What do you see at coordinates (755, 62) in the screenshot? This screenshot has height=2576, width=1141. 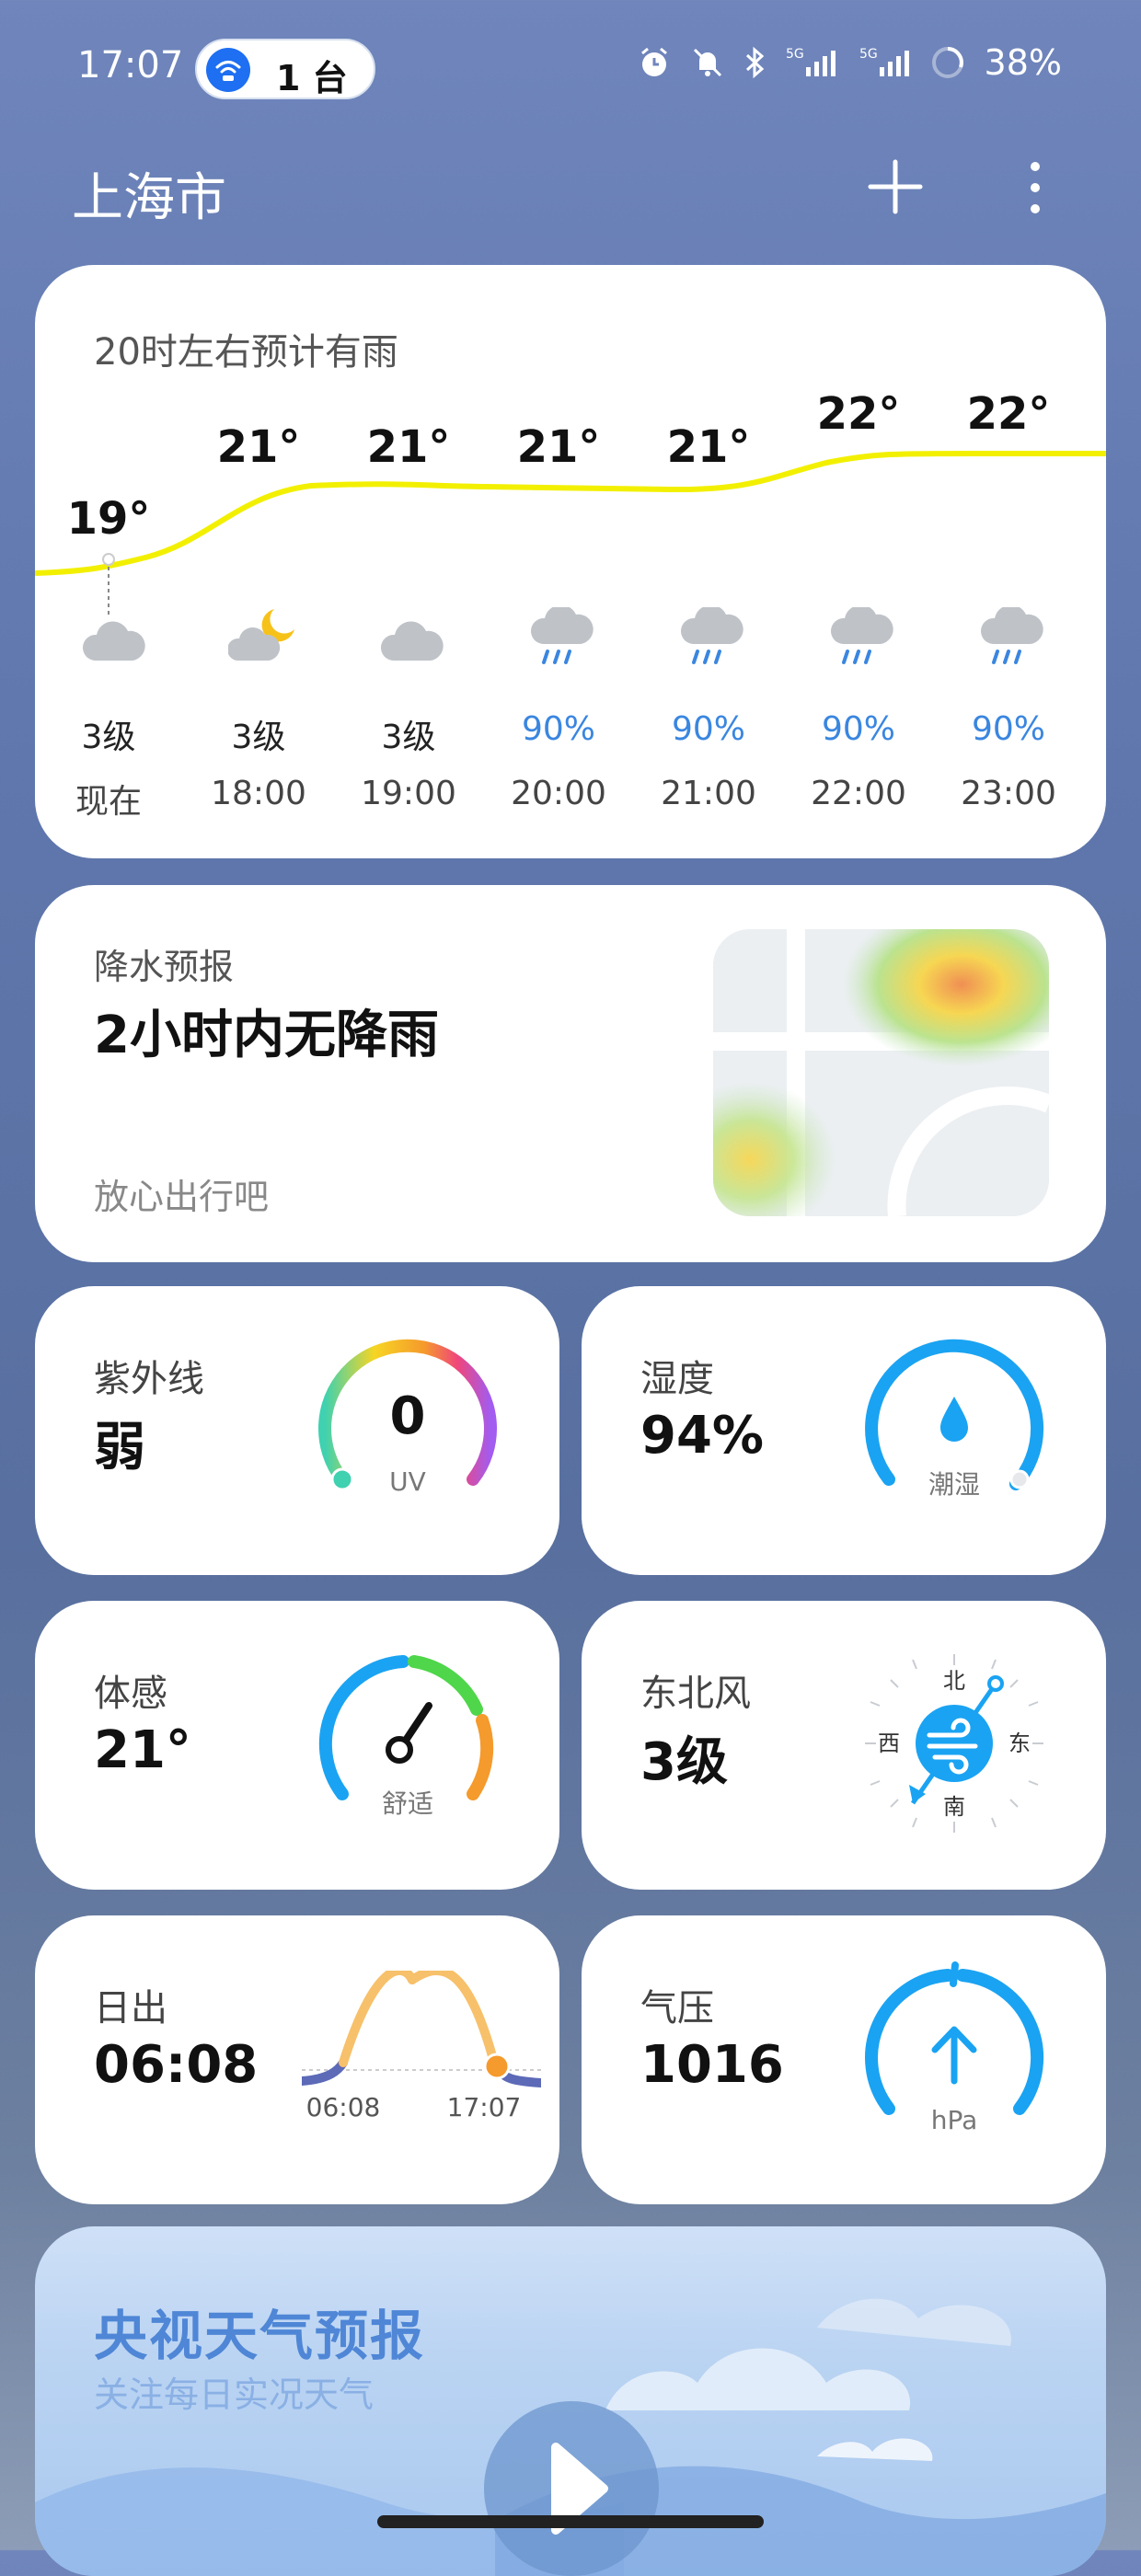 I see `bluetooth-icon` at bounding box center [755, 62].